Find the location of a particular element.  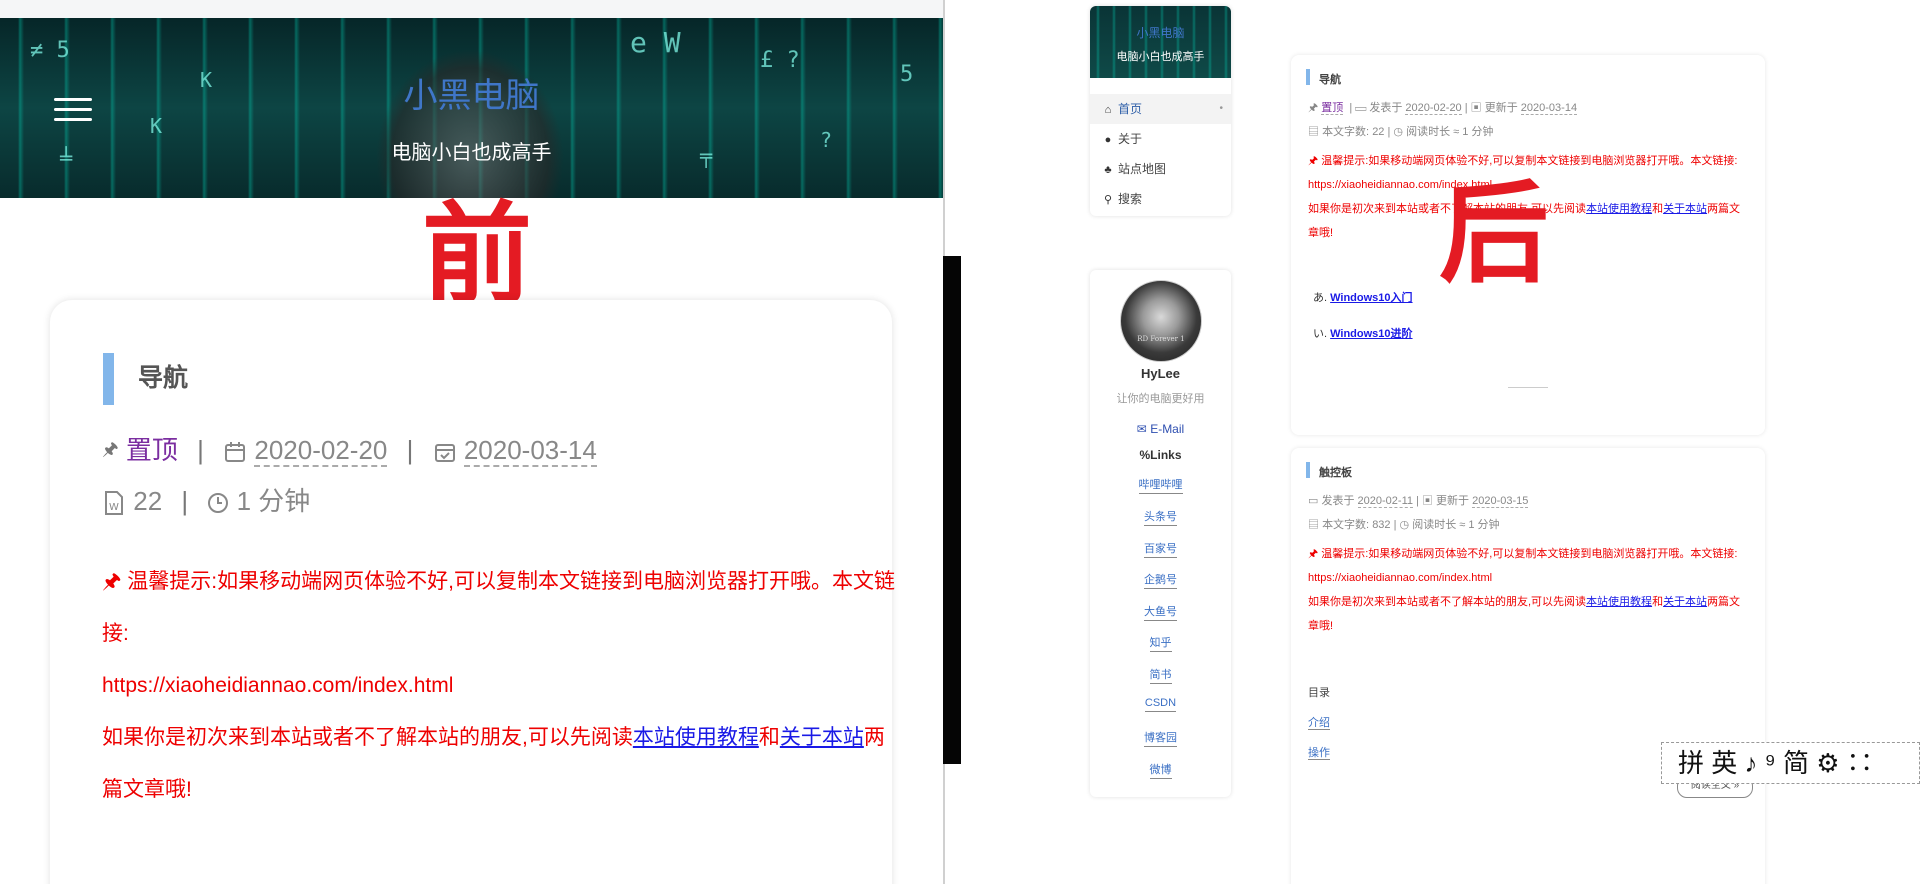

email-label: E-Mail is located at coordinates (1167, 429).